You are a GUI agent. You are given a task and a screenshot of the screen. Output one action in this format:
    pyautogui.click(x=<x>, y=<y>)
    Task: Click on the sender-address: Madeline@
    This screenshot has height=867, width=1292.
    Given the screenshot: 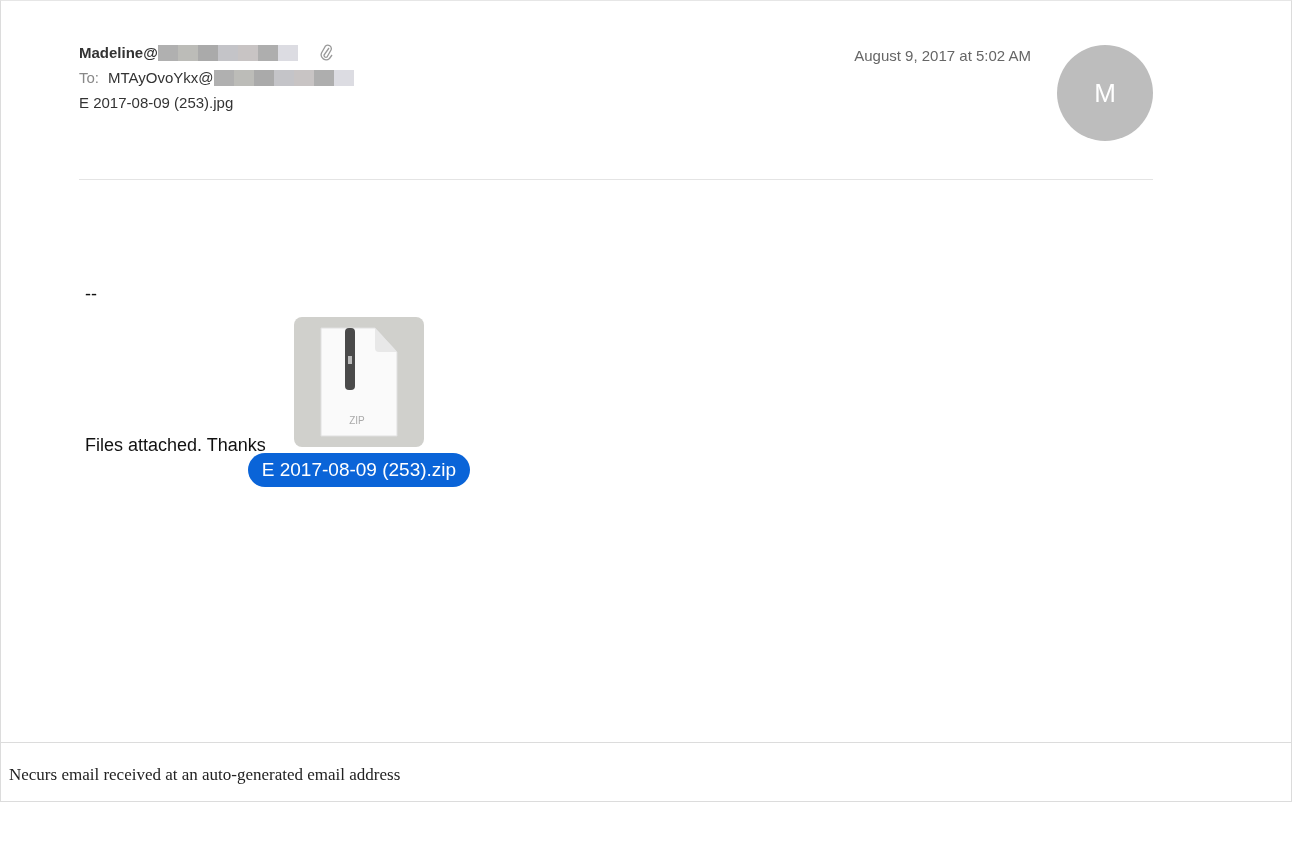 What is the action you would take?
    pyautogui.click(x=118, y=52)
    